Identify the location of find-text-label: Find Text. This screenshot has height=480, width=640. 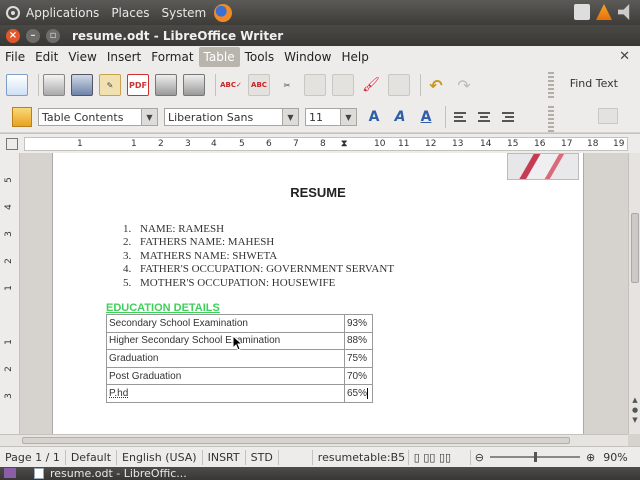
(594, 83).